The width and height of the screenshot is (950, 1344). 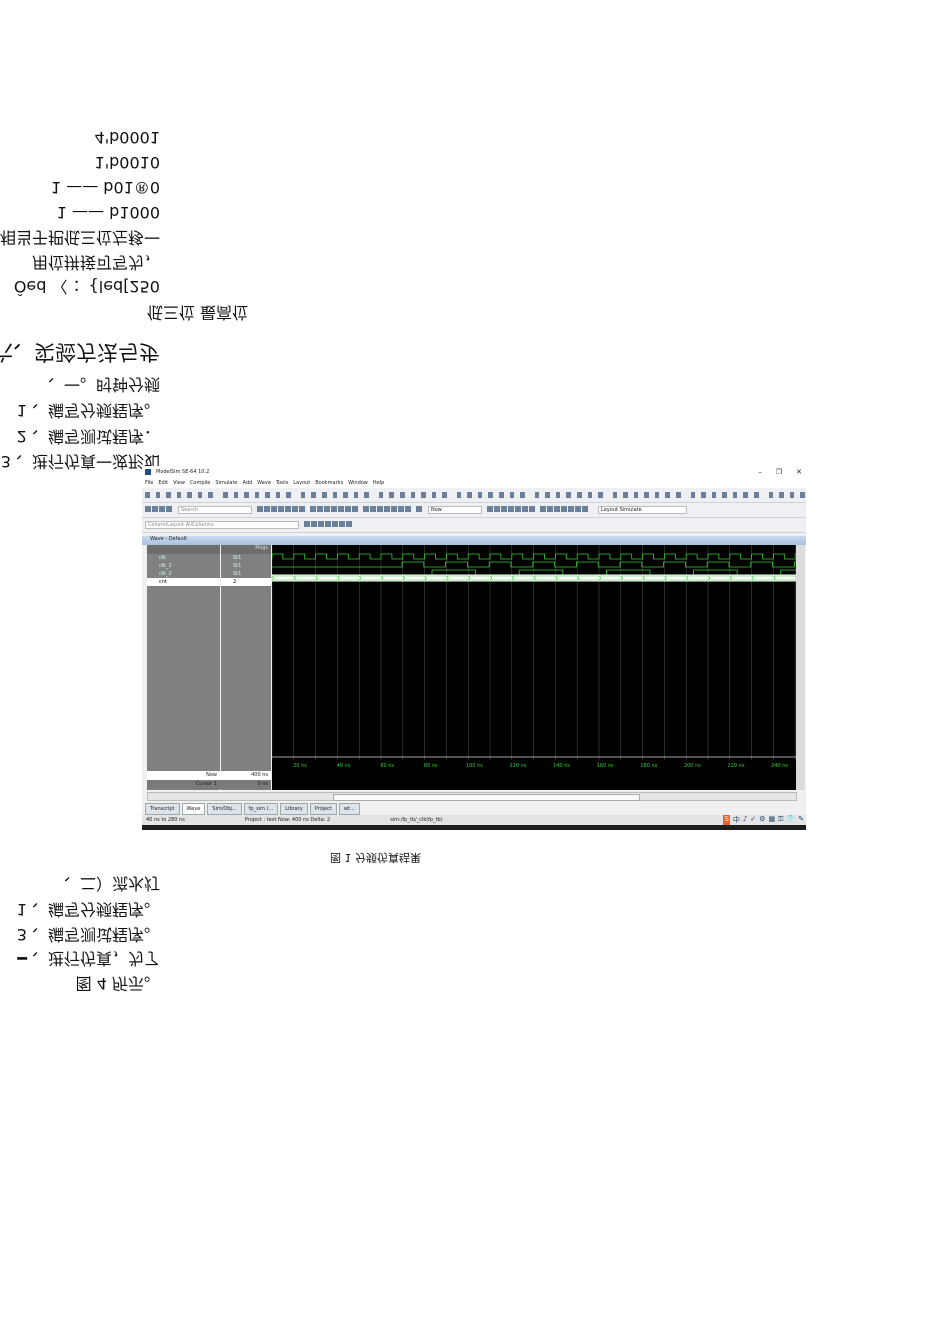 I want to click on menu-edit: Edit, so click(x=163, y=483).